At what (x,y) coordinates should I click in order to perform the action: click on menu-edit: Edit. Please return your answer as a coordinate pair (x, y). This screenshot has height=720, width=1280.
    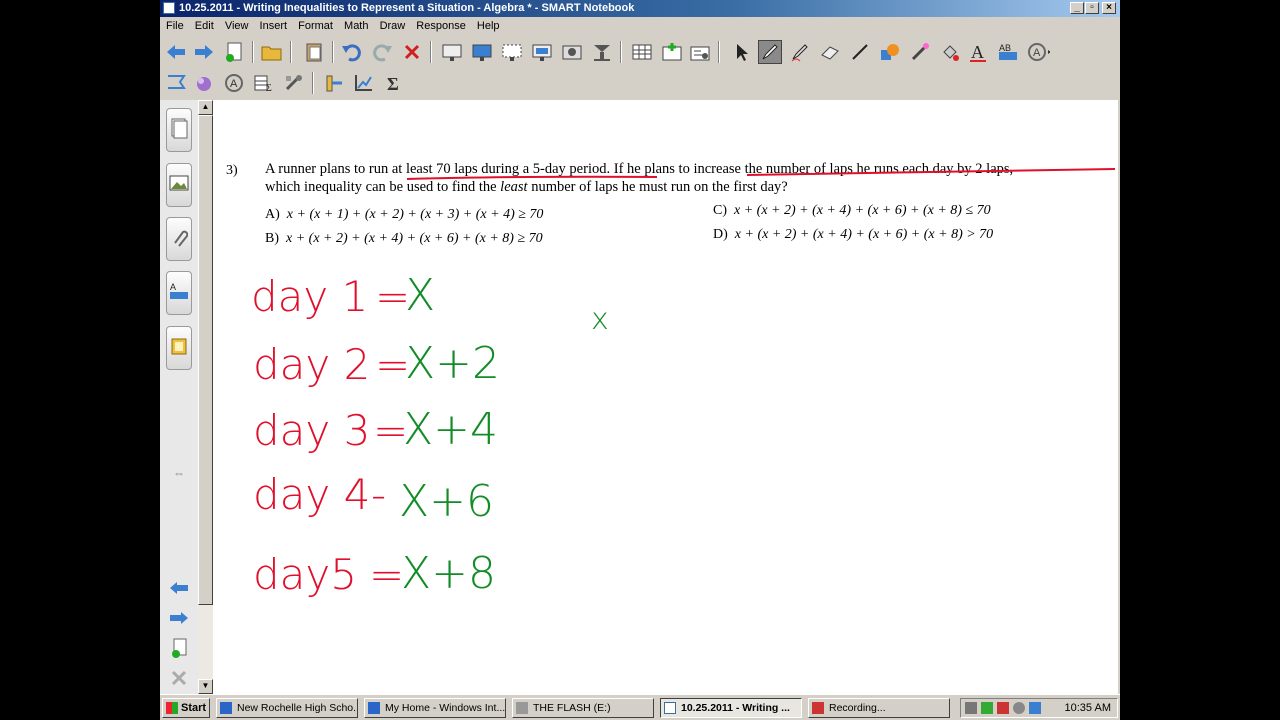
    Looking at the image, I should click on (204, 26).